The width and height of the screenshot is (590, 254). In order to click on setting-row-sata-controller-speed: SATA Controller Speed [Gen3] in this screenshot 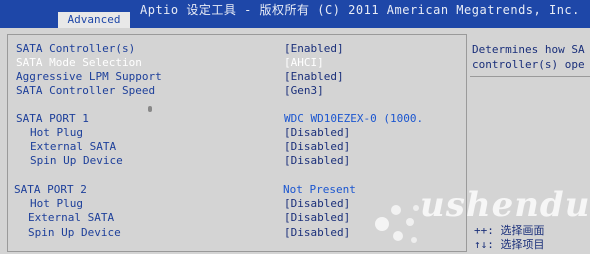, I will do `click(235, 91)`.